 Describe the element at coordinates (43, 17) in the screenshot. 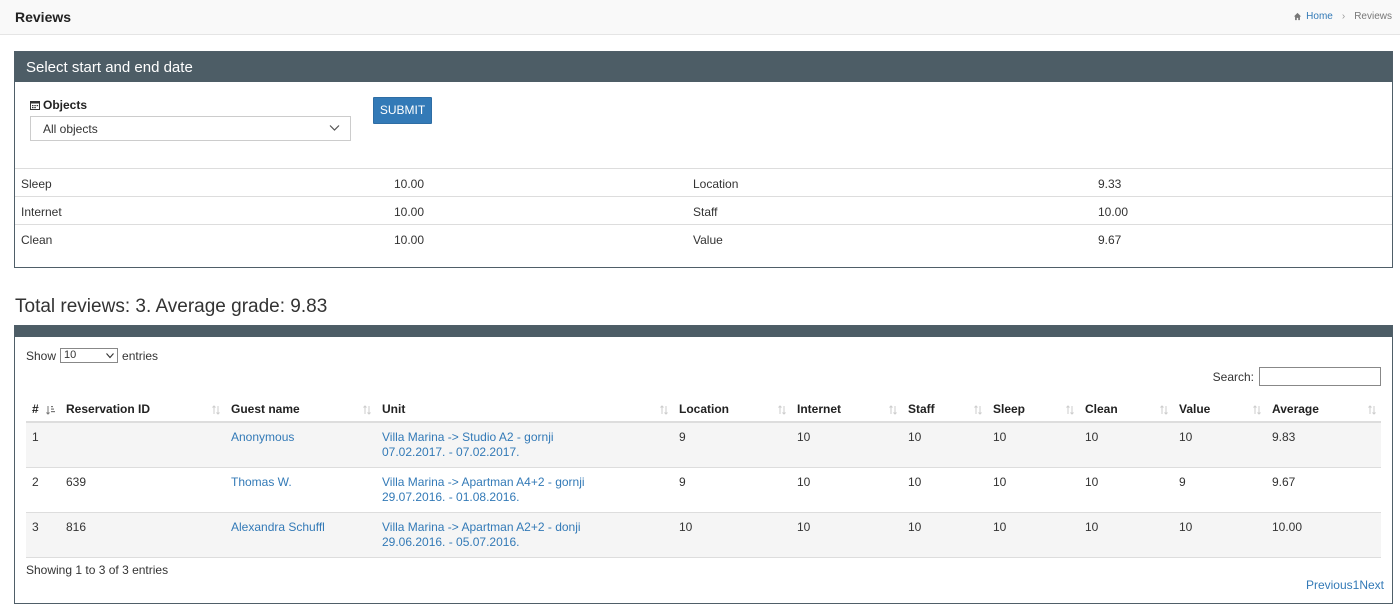

I see `page-title: Reviews` at that location.